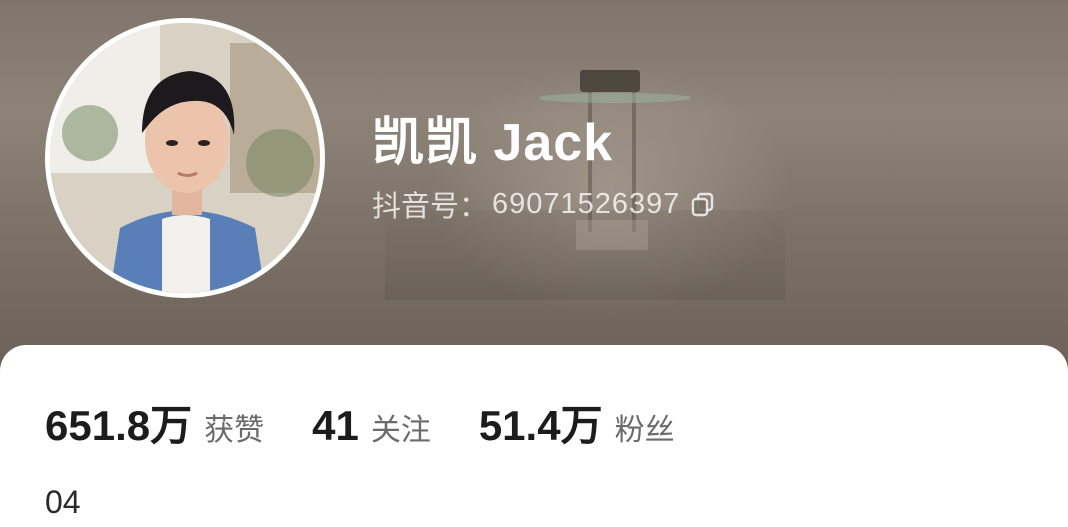 This screenshot has height=527, width=1068. I want to click on stat-followers: 51.4万 粉丝, so click(577, 422).